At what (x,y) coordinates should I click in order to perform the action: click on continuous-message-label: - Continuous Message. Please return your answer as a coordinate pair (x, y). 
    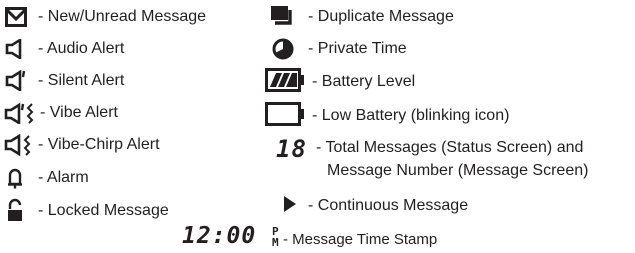
    Looking at the image, I should click on (388, 205).